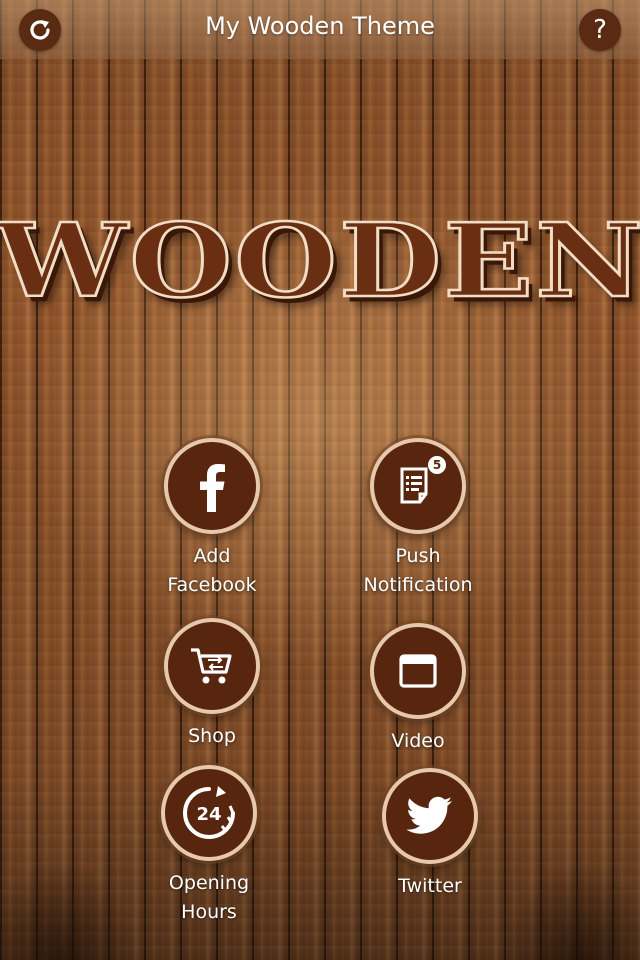 The width and height of the screenshot is (640, 960). I want to click on help-button: ?, so click(600, 30).